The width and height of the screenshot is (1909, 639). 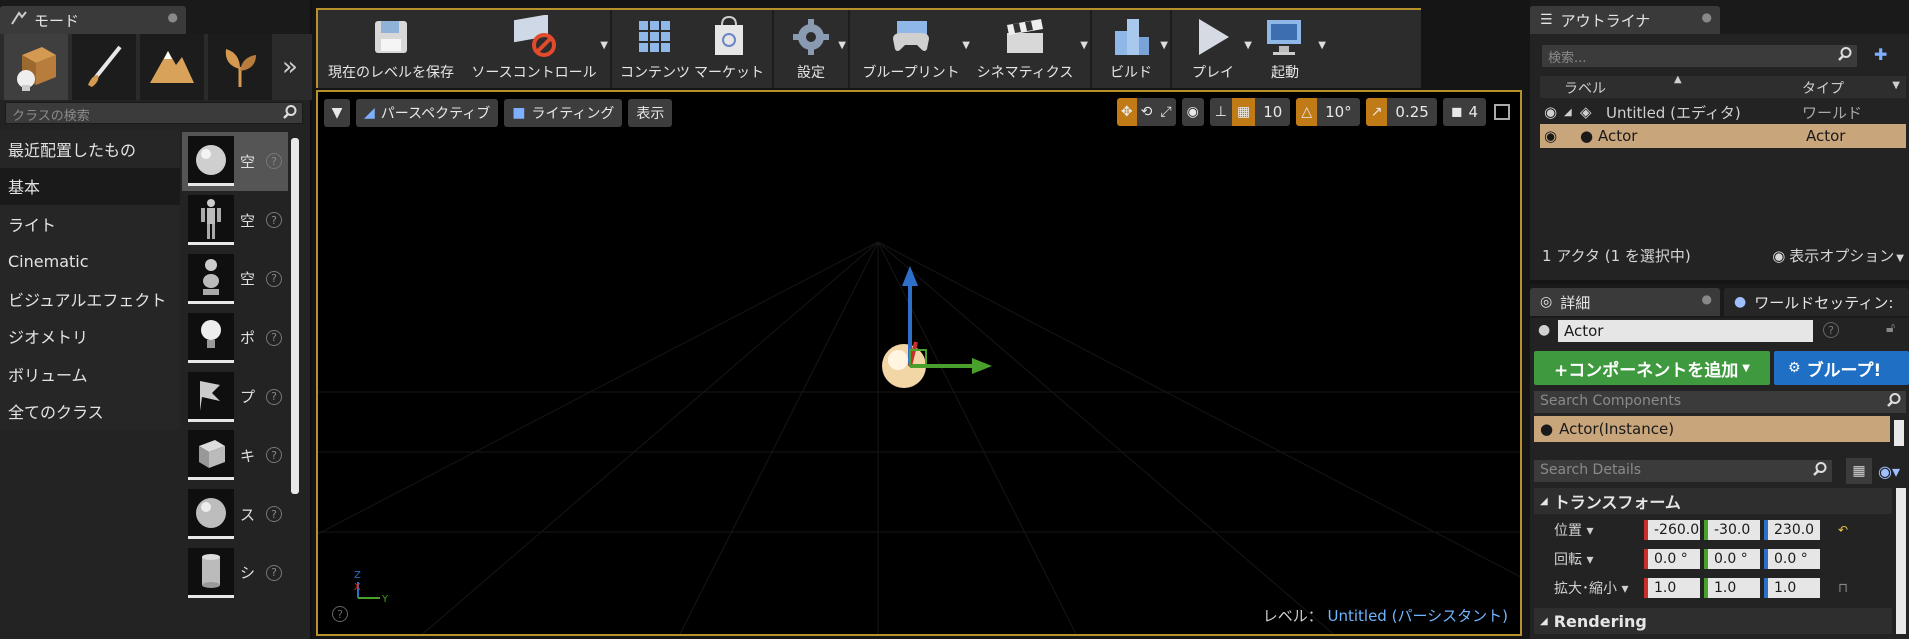 What do you see at coordinates (235, 279) in the screenshot?
I see `asset-item-empty-pawn: 空 ?` at bounding box center [235, 279].